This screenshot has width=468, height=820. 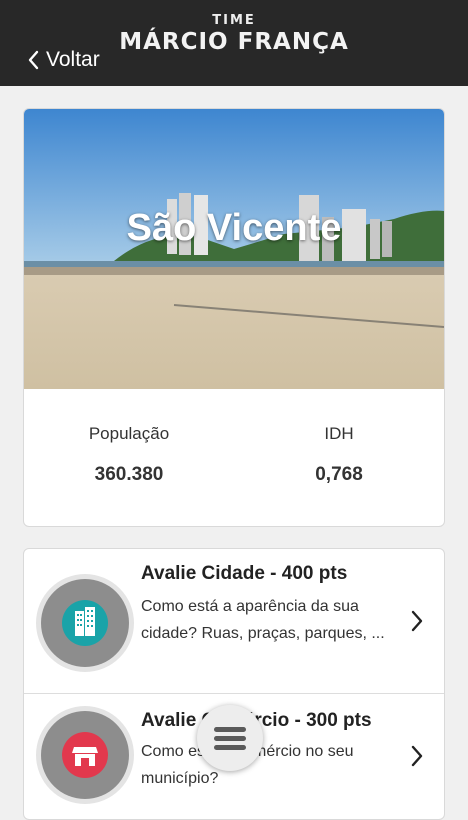 I want to click on floating-menu-button, so click(x=230, y=738).